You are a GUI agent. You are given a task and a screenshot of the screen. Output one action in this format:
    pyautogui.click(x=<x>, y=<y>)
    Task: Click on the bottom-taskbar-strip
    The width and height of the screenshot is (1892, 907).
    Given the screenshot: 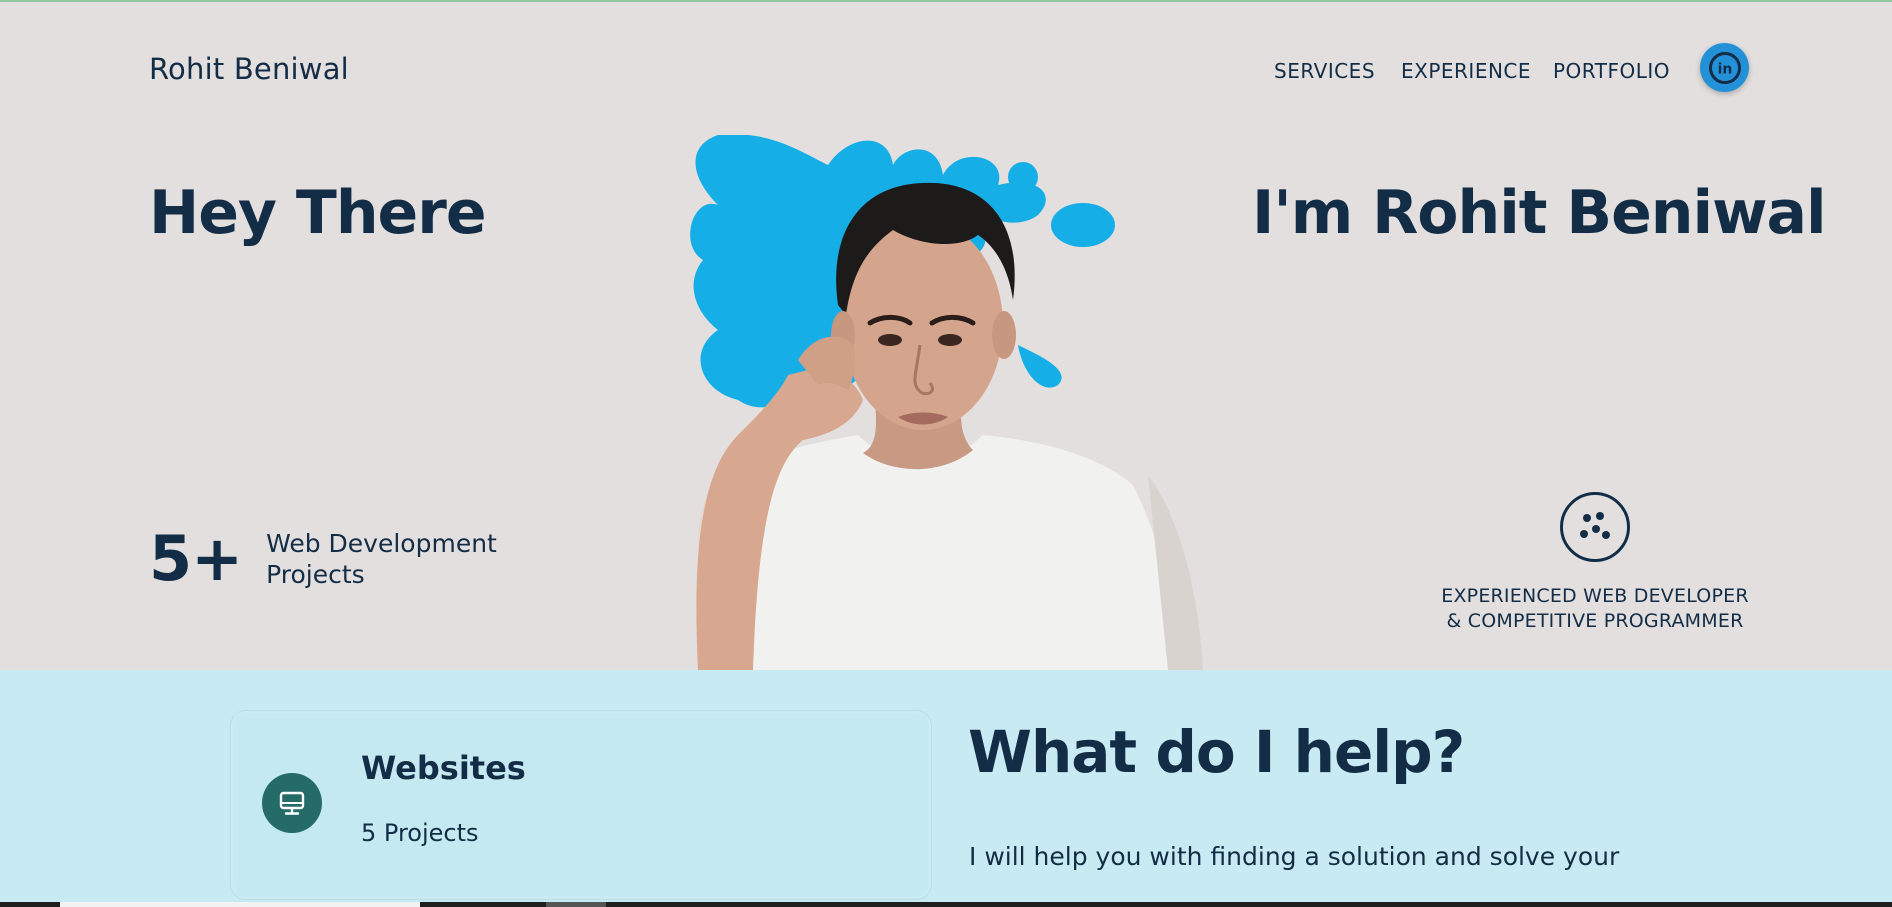 What is the action you would take?
    pyautogui.click(x=946, y=904)
    